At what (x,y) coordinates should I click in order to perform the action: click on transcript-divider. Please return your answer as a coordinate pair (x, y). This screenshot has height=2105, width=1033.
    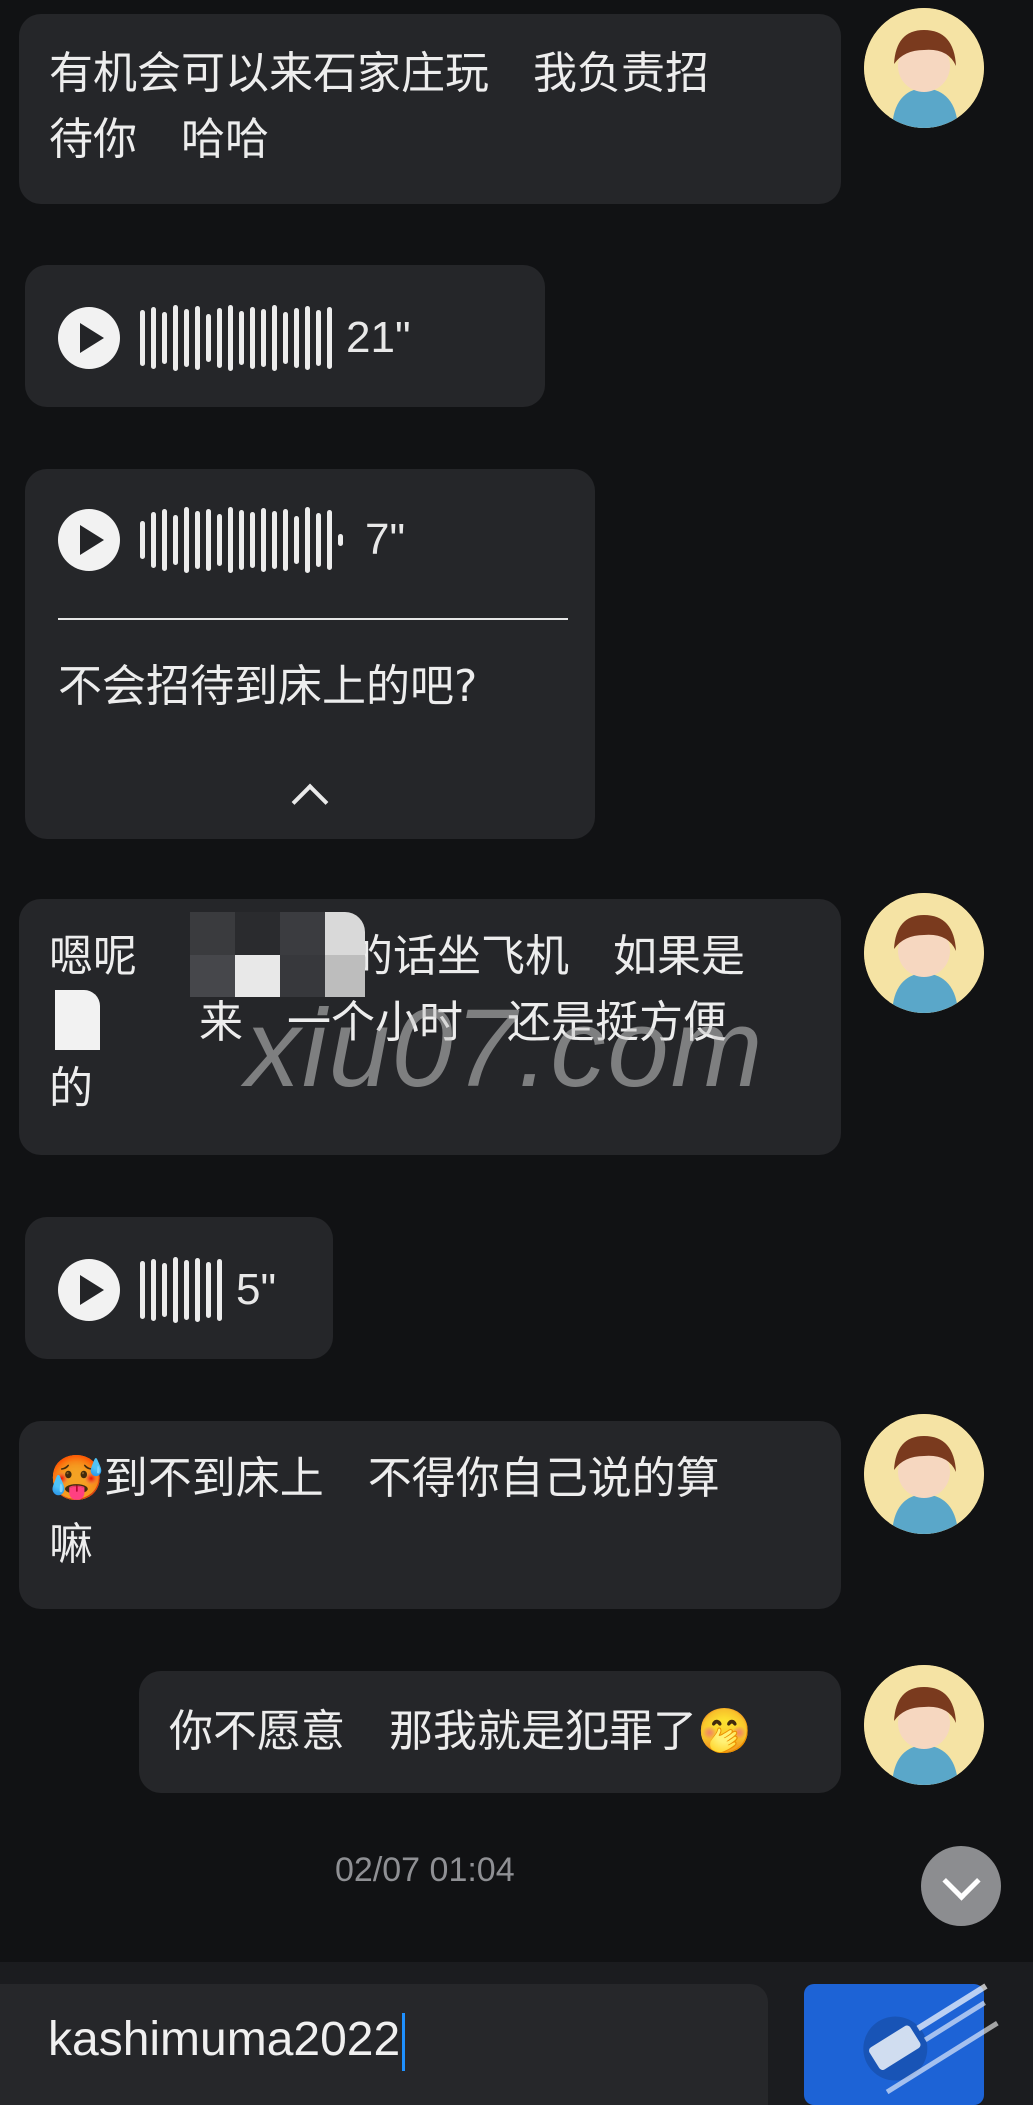
    Looking at the image, I should click on (313, 619).